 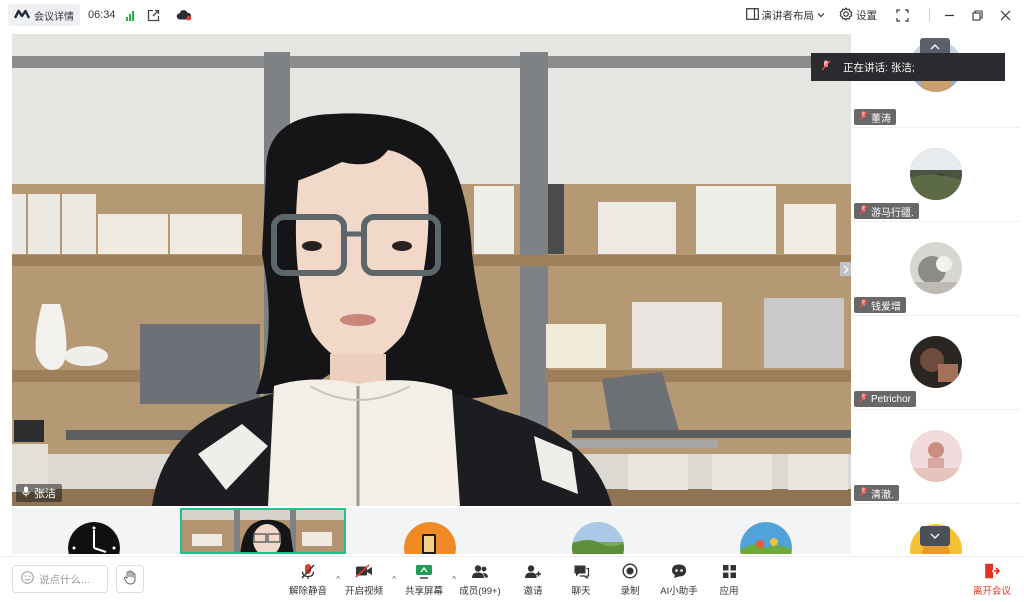 What do you see at coordinates (902, 15) in the screenshot?
I see `fullscreen-icon` at bounding box center [902, 15].